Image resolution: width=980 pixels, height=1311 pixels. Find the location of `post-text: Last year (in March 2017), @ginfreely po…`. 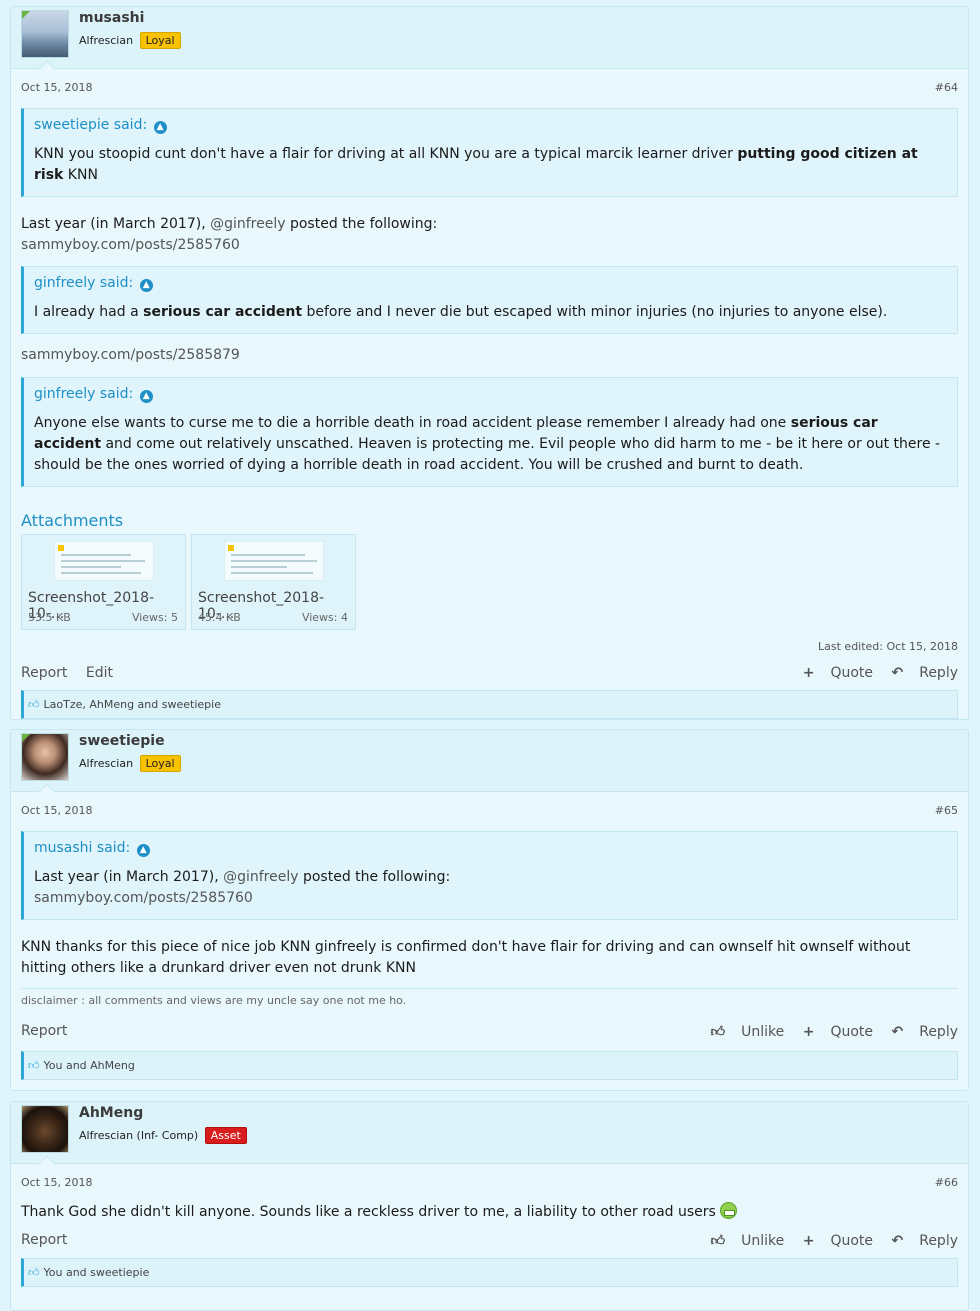

post-text: Last year (in March 2017), @ginfreely po… is located at coordinates (489, 235).